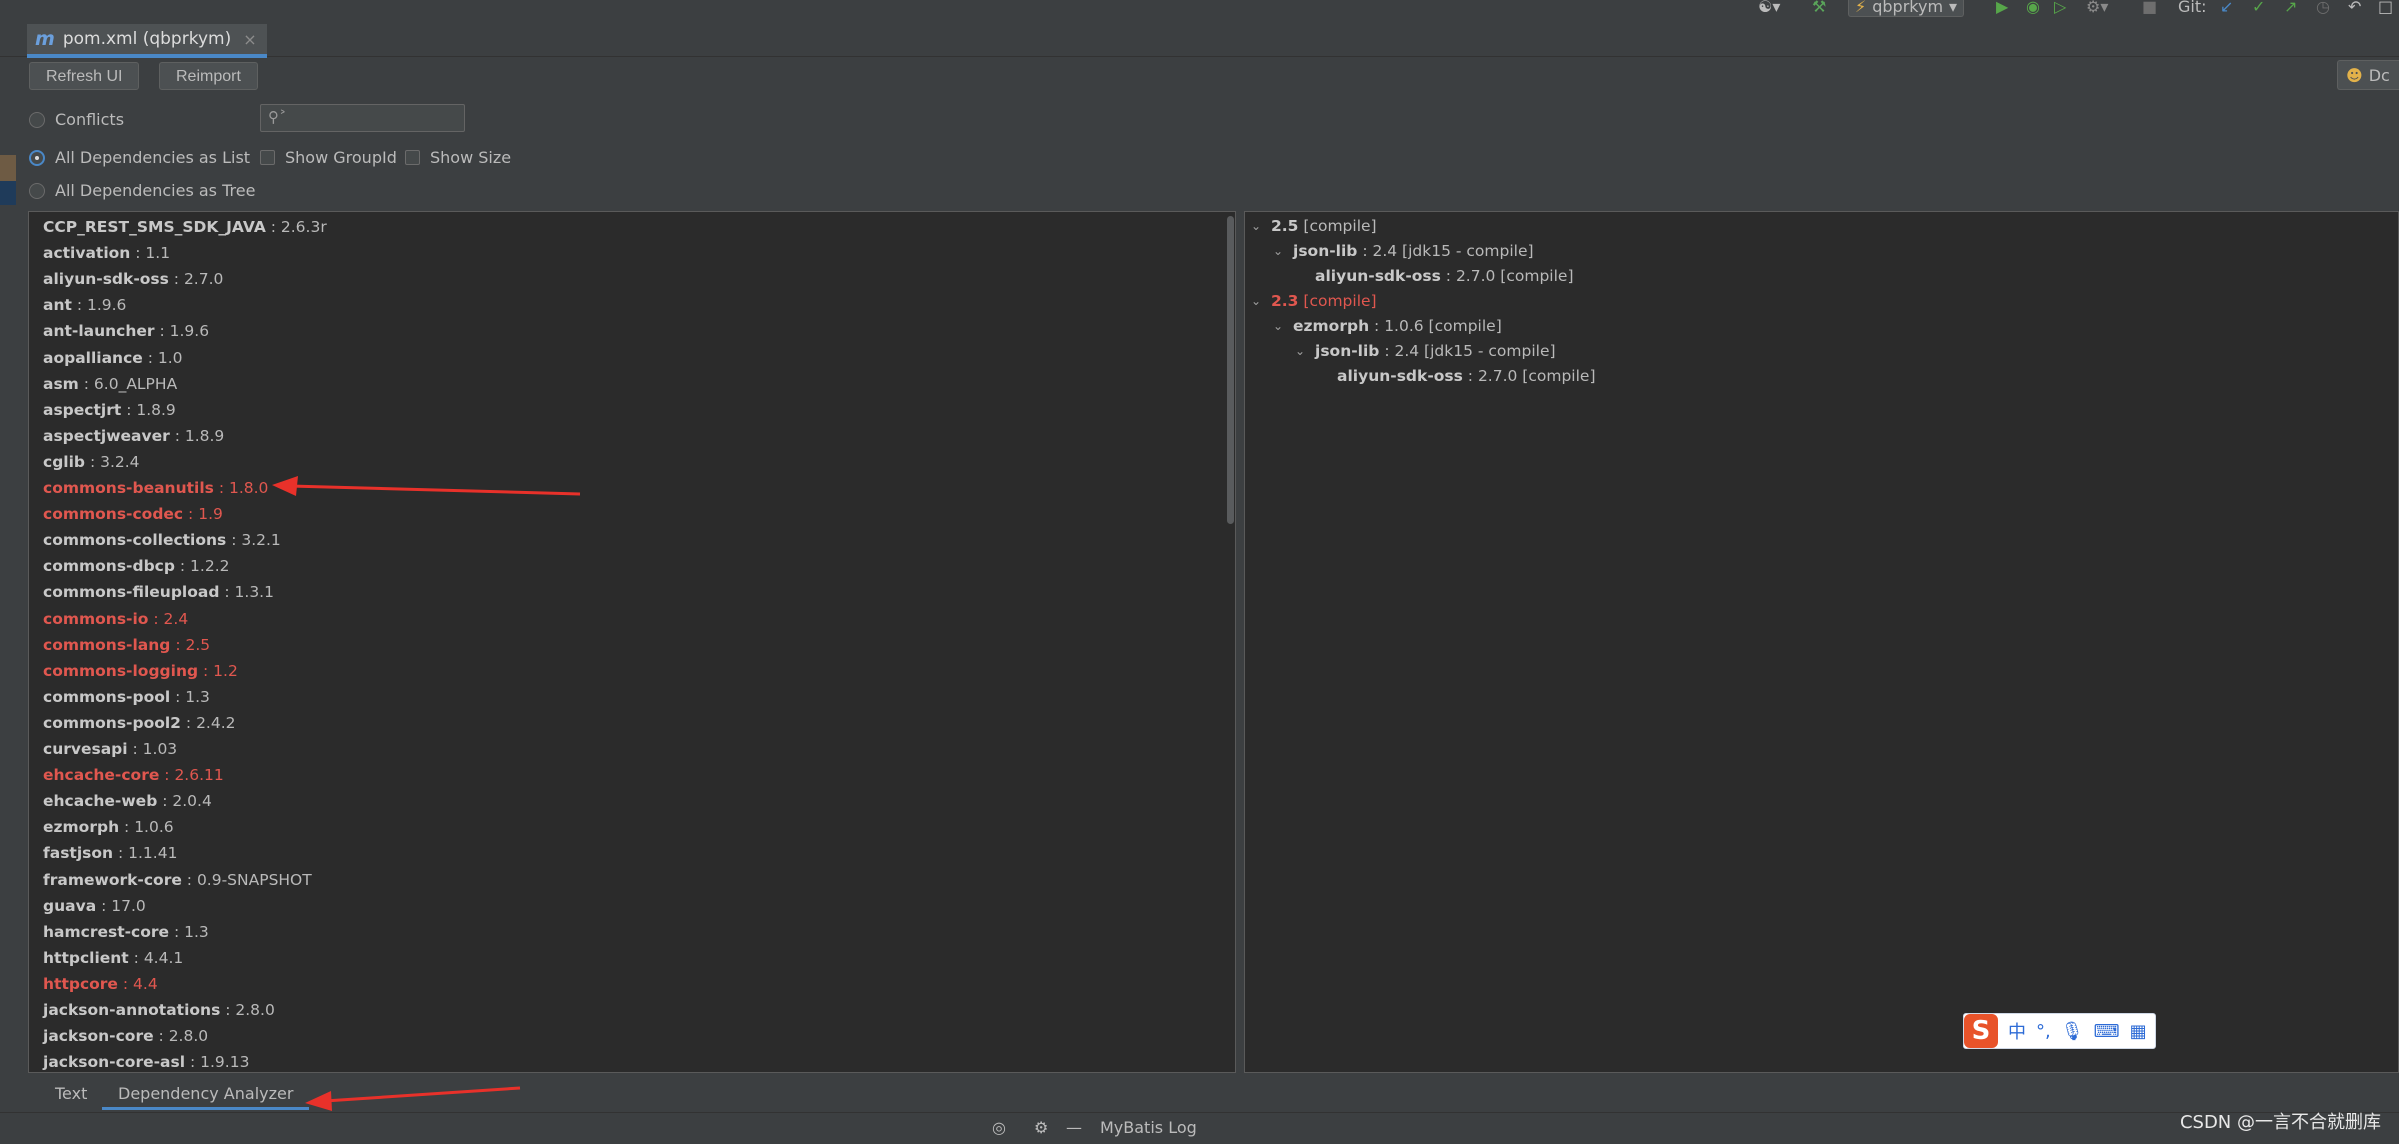 The height and width of the screenshot is (1144, 2399). Describe the element at coordinates (2385, 8) in the screenshot. I see `more-icon: □` at that location.